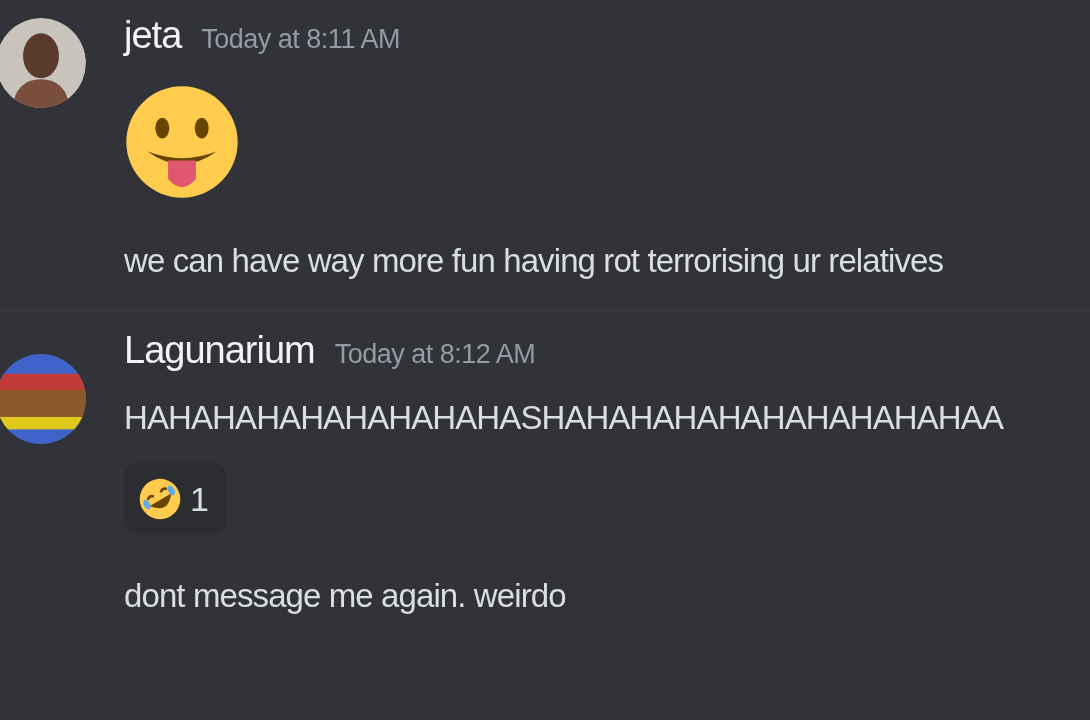 The image size is (1090, 720). What do you see at coordinates (564, 418) in the screenshot?
I see `message-text: HAHAHAHAHAHAHAHAHASHAHAHAHAHAHAHAHAHAHAA` at bounding box center [564, 418].